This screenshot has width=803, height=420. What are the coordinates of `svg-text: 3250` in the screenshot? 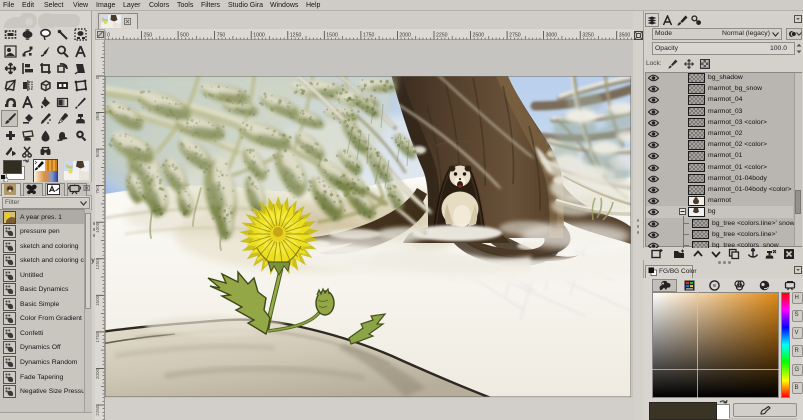 It's located at (588, 36).